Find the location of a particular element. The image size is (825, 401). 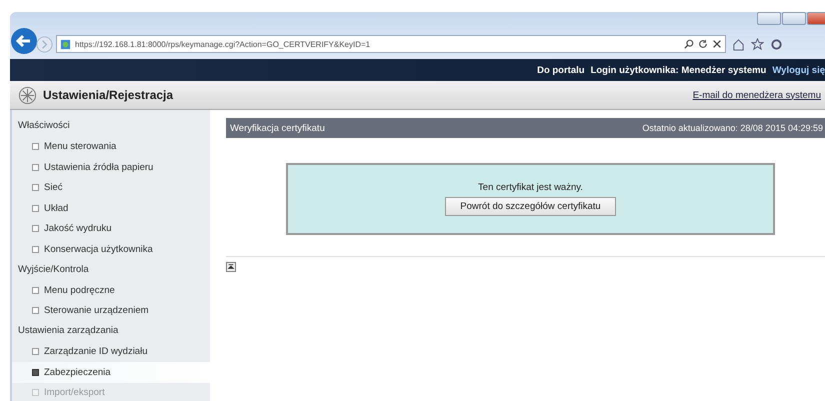

settings-icon is located at coordinates (27, 95).